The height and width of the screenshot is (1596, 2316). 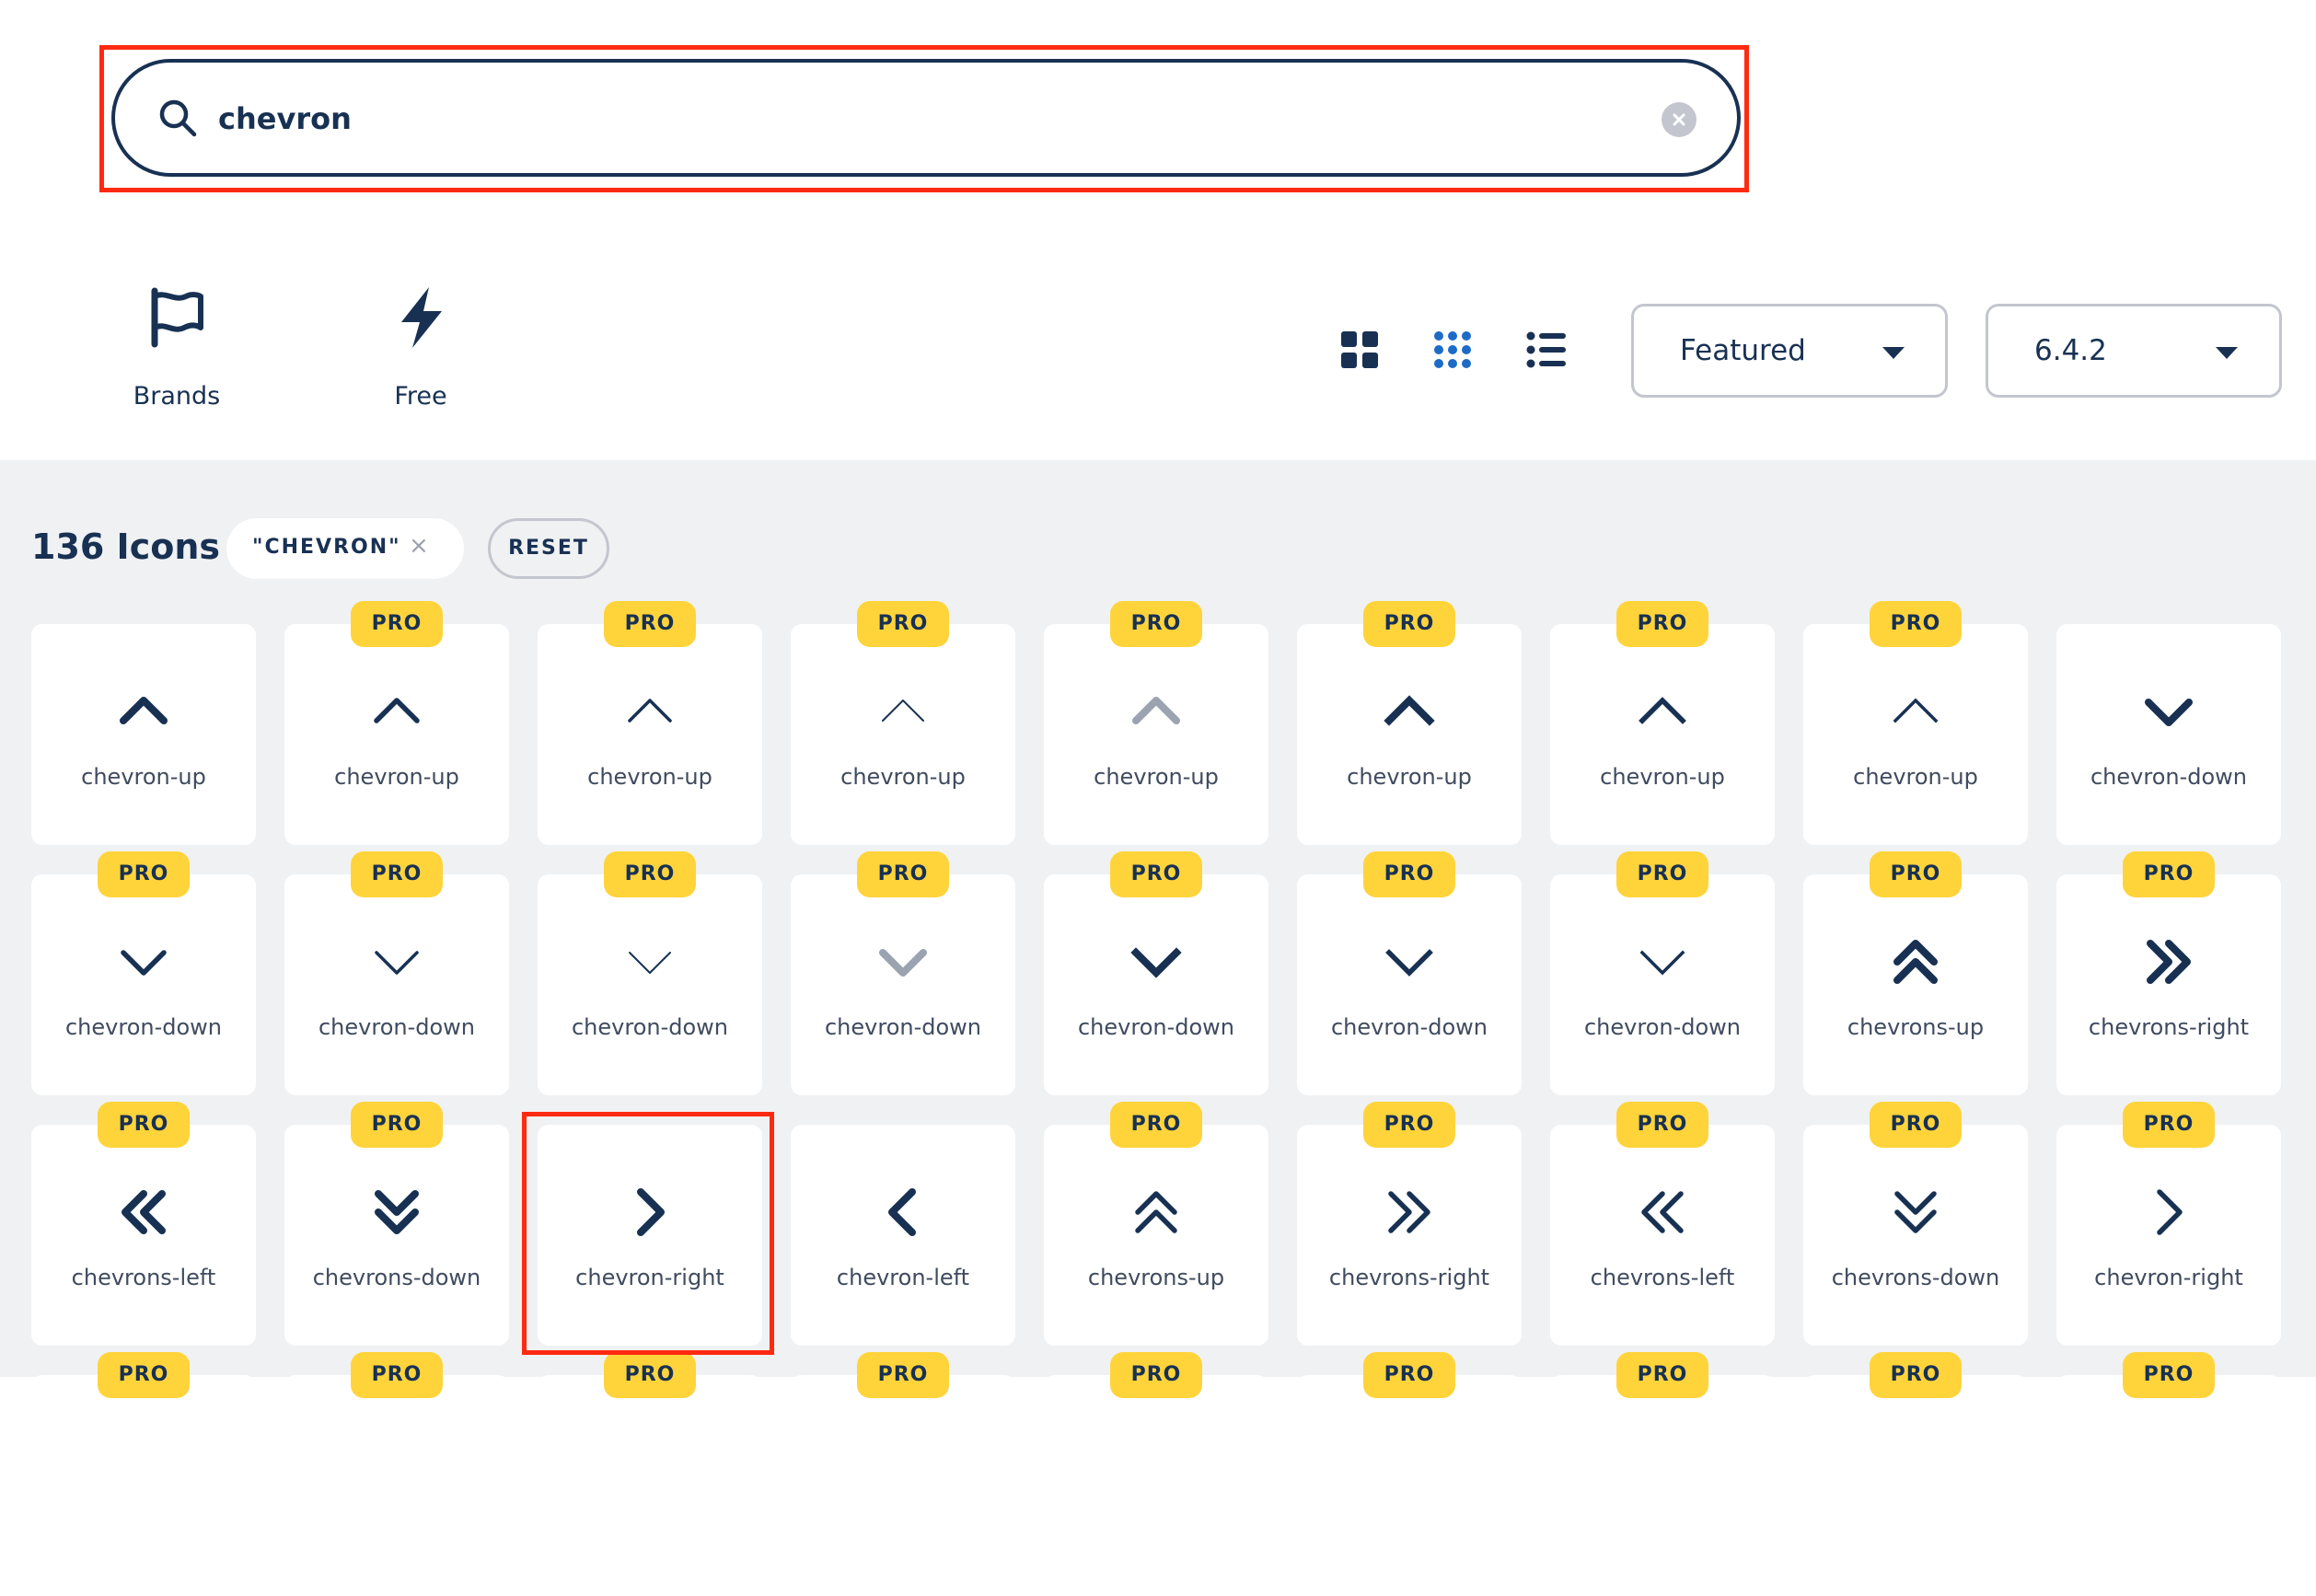 I want to click on query-chip: "CHEVRON" ×, so click(x=345, y=548).